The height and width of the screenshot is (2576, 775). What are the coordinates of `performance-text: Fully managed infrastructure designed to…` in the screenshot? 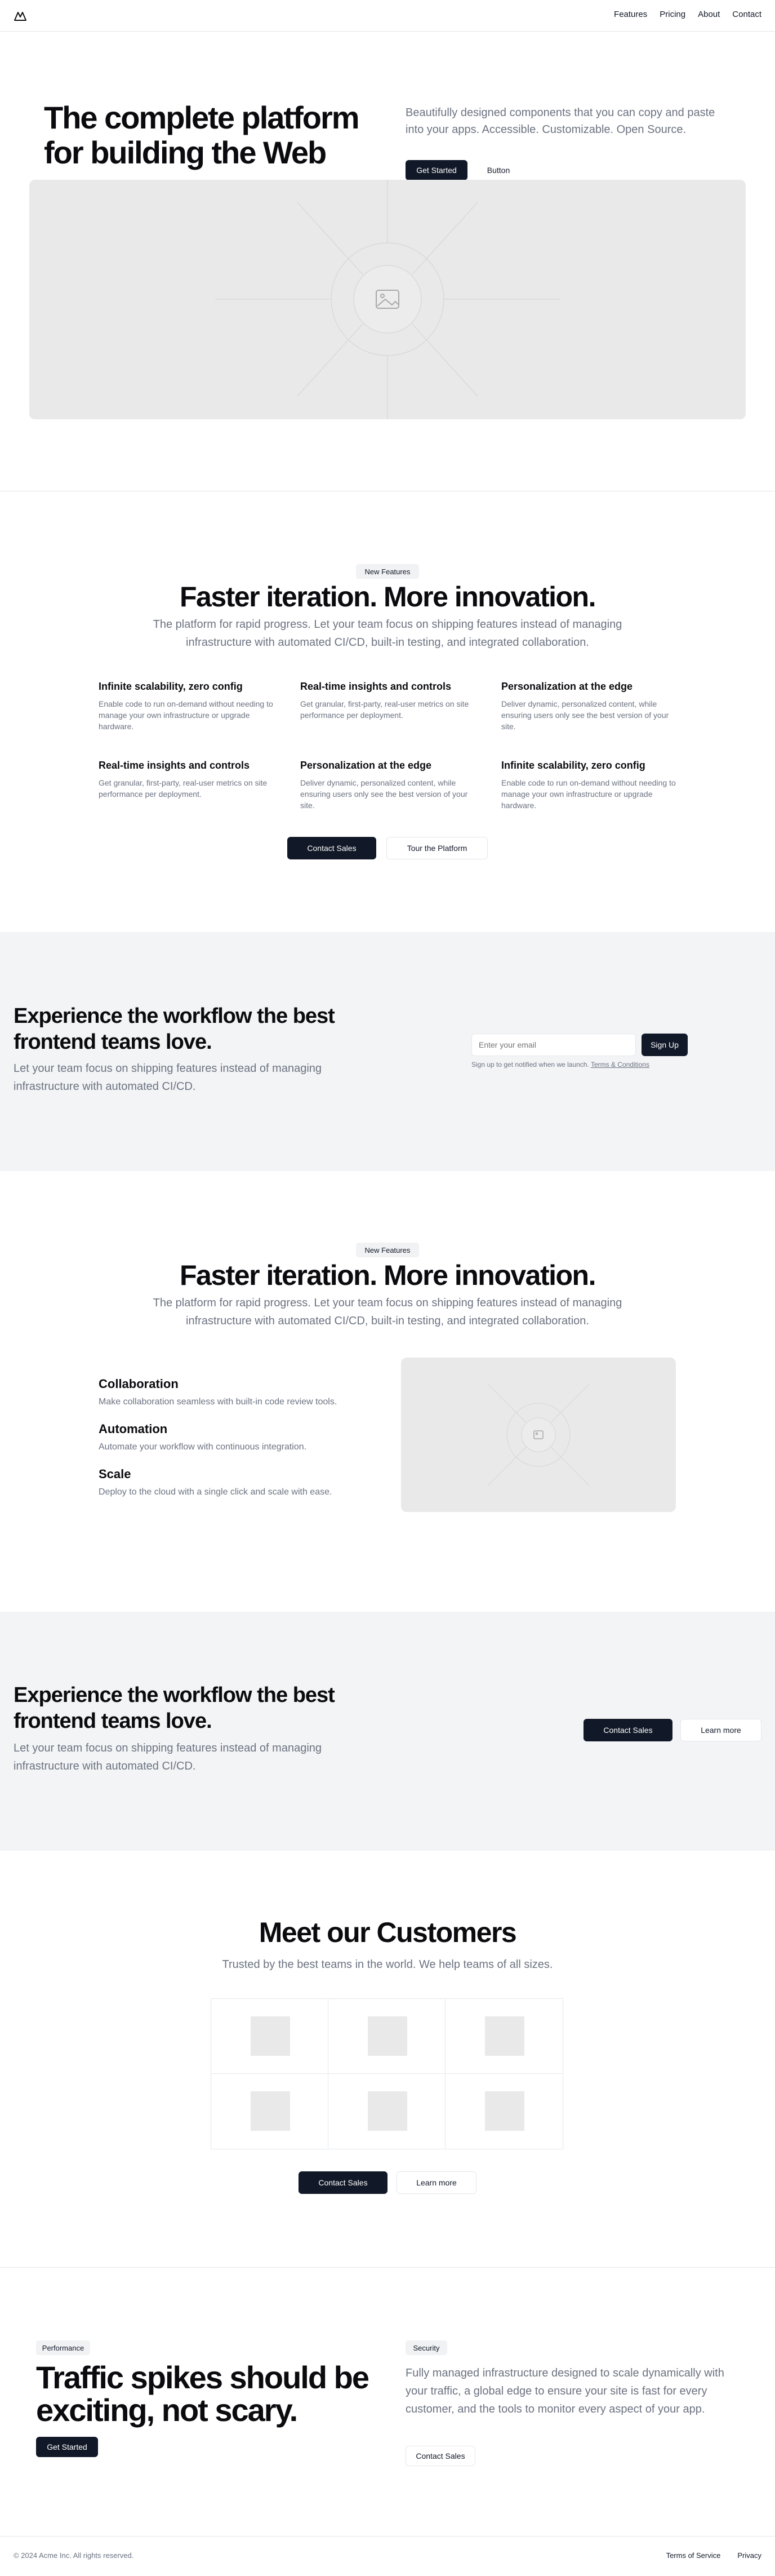 It's located at (565, 2391).